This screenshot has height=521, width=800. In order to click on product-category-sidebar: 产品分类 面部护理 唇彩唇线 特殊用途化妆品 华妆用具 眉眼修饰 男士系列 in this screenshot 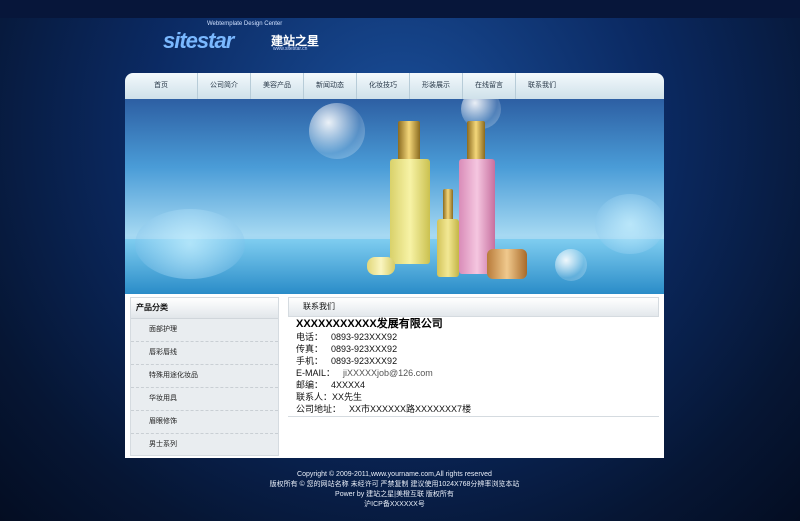, I will do `click(204, 376)`.